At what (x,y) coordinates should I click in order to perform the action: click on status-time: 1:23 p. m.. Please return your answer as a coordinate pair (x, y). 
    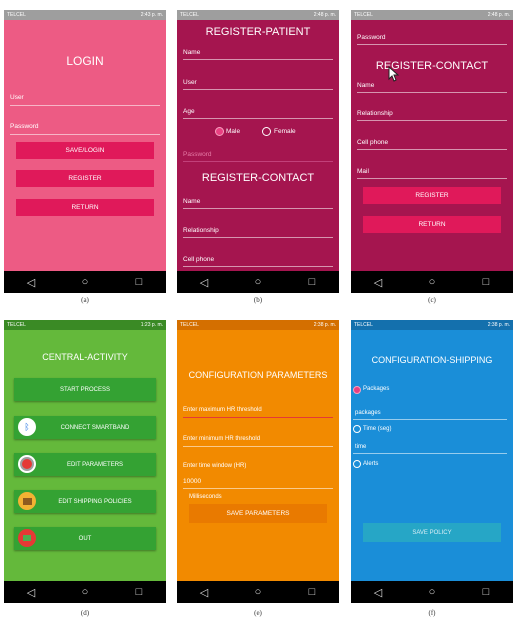
    Looking at the image, I should click on (151, 325).